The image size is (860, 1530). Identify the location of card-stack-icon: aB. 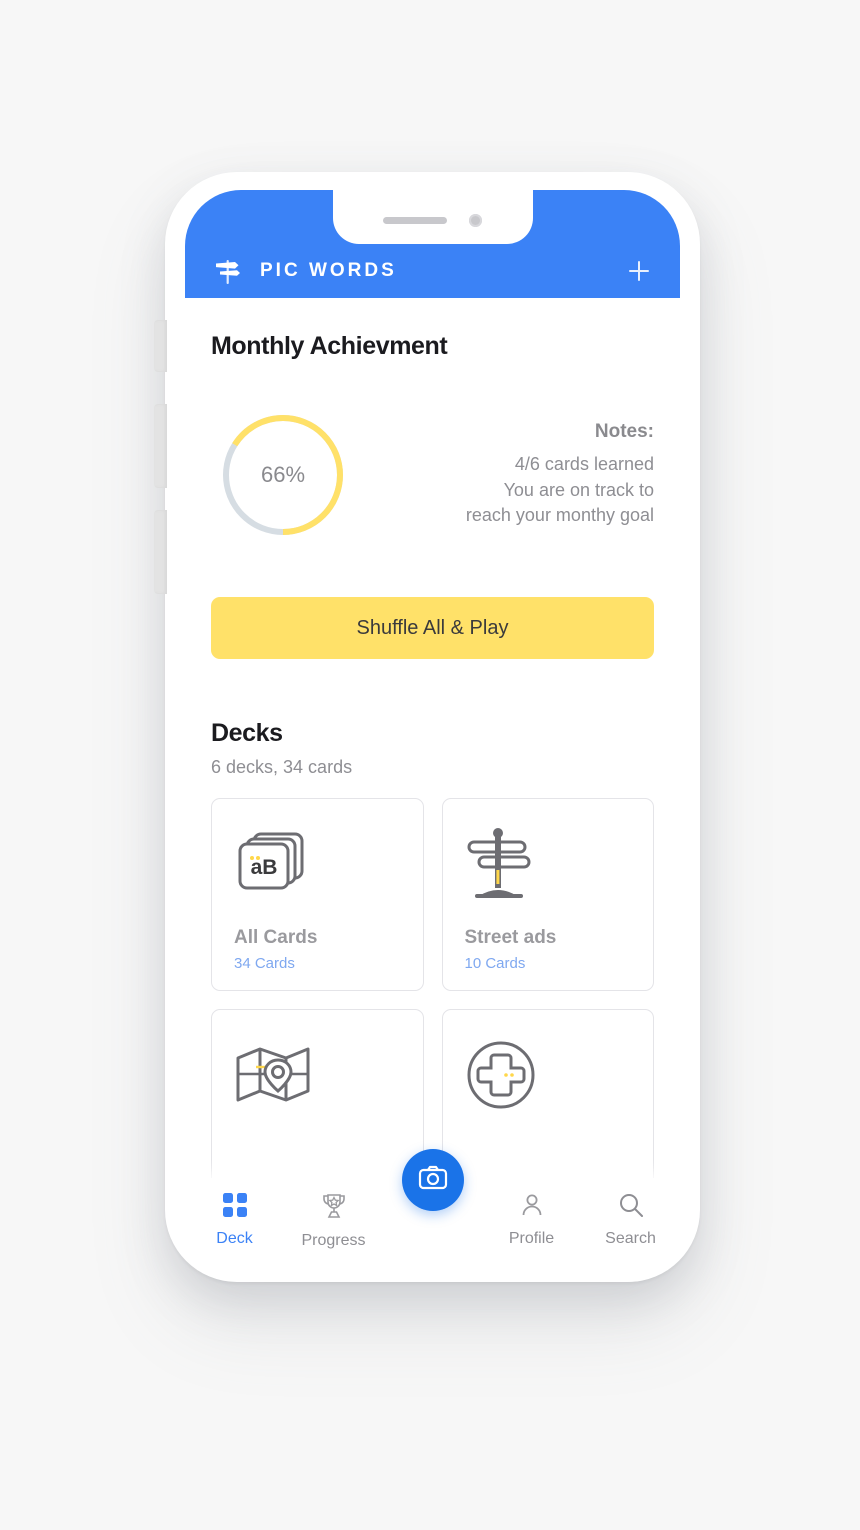
(317, 864).